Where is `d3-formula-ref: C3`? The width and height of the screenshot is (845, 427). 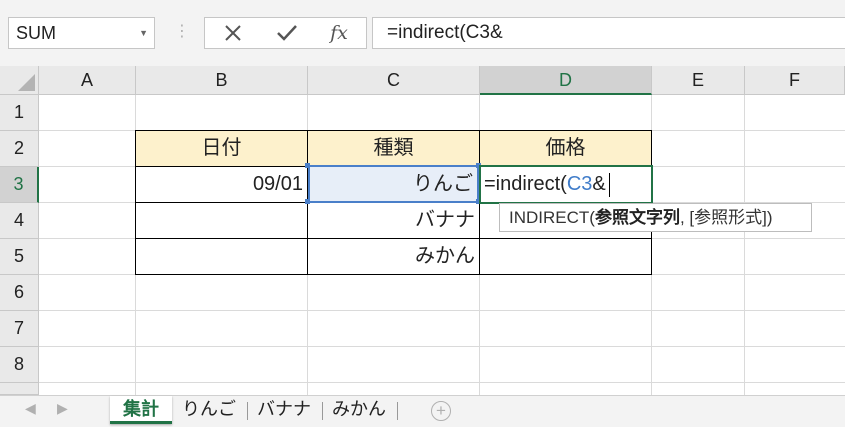
d3-formula-ref: C3 is located at coordinates (579, 184).